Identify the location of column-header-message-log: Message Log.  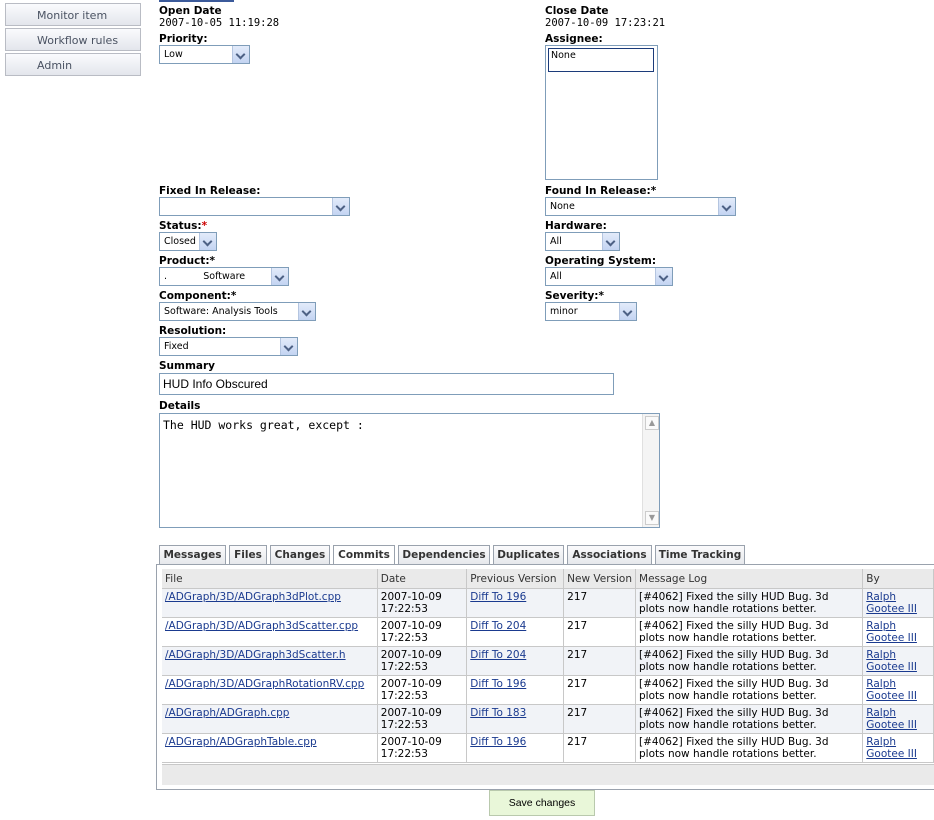
(749, 579).